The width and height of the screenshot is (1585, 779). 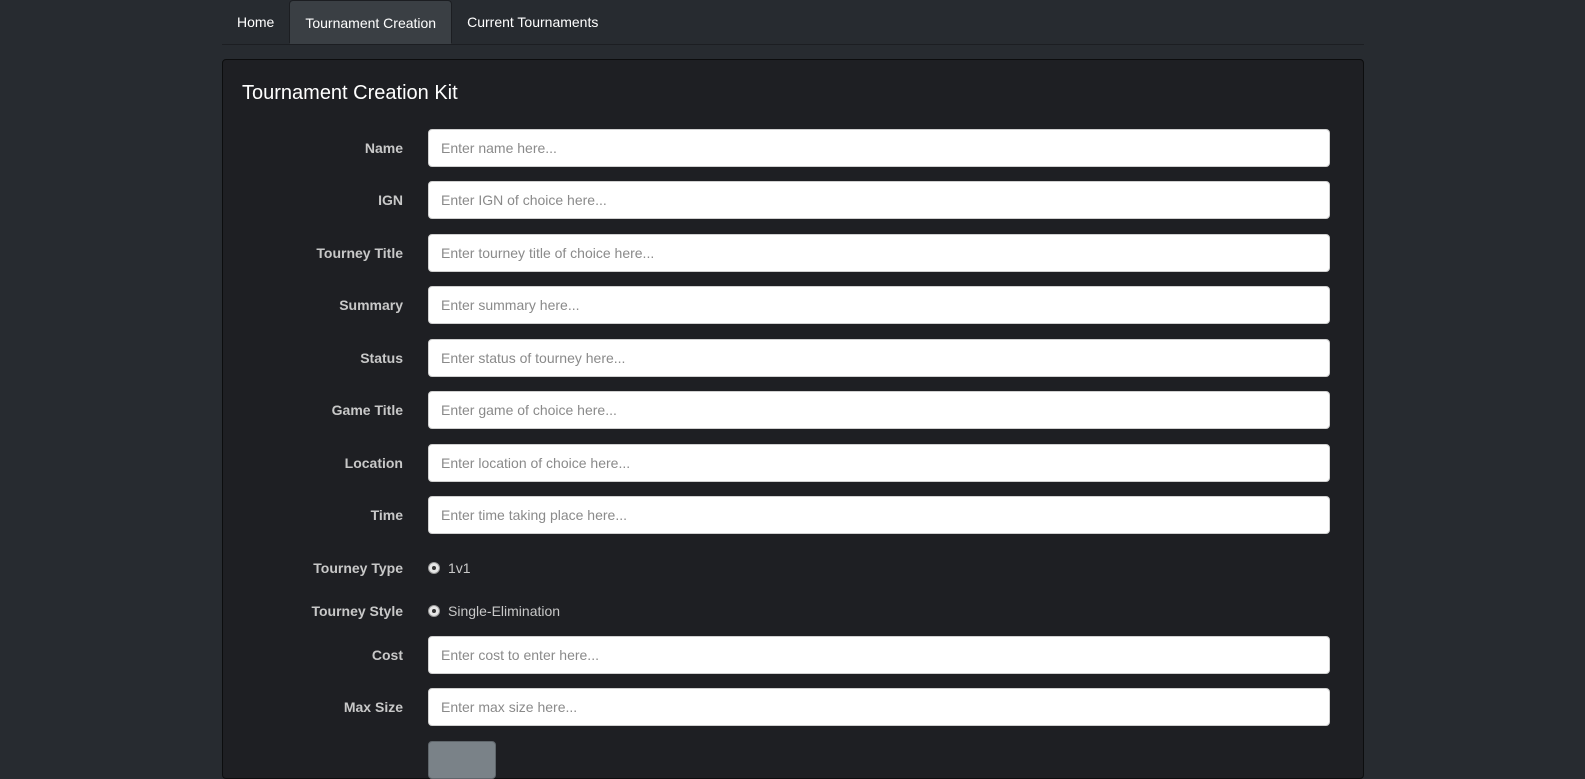 I want to click on tab-home: Home, so click(x=255, y=22).